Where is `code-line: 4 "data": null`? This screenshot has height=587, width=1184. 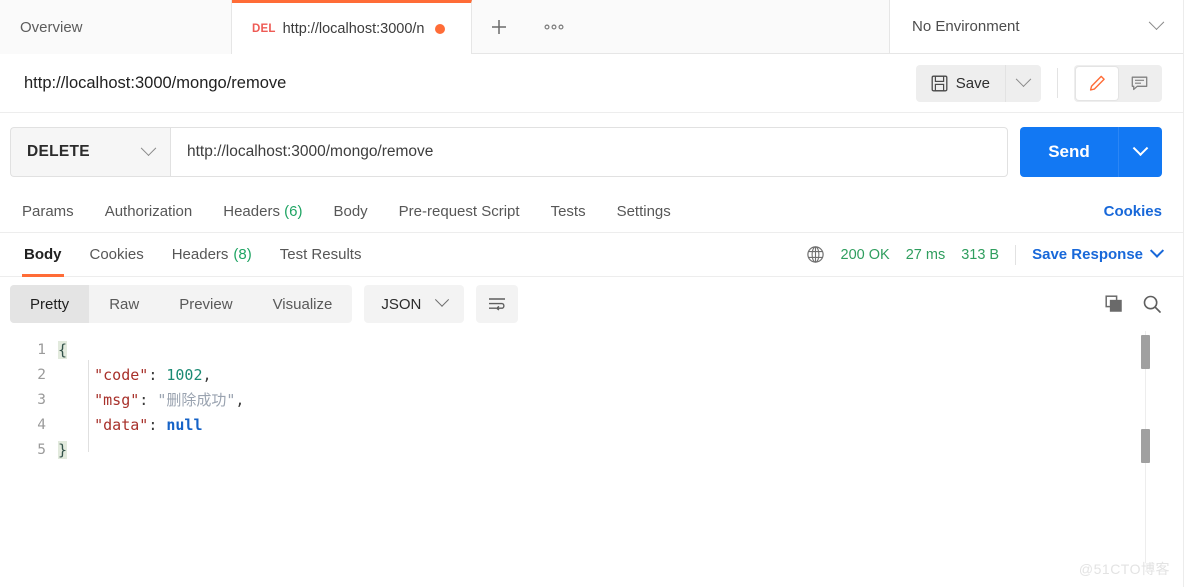
code-line: 4 "data": null is located at coordinates (592, 424).